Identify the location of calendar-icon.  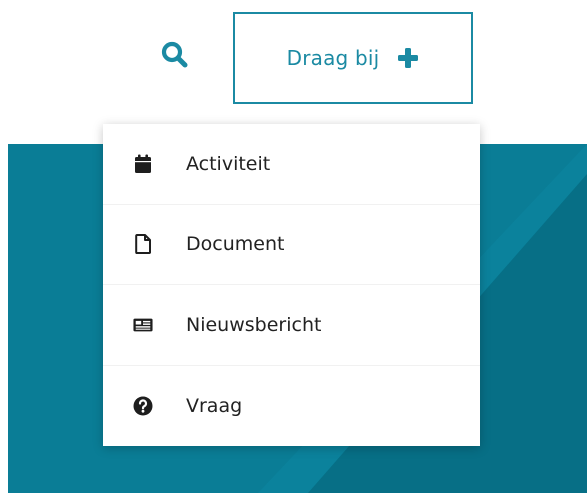
(143, 164).